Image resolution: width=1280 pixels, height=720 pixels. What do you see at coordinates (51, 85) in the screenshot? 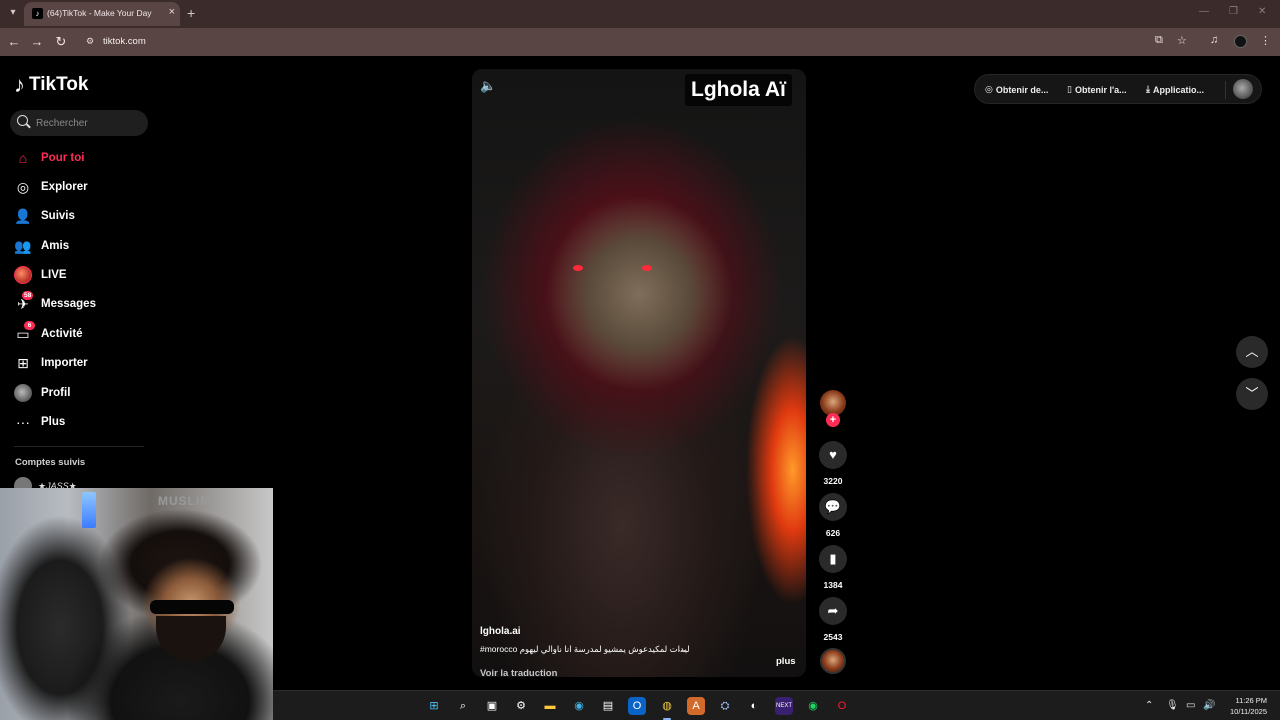
I see `tiktok-logo: ♪ TikTok` at bounding box center [51, 85].